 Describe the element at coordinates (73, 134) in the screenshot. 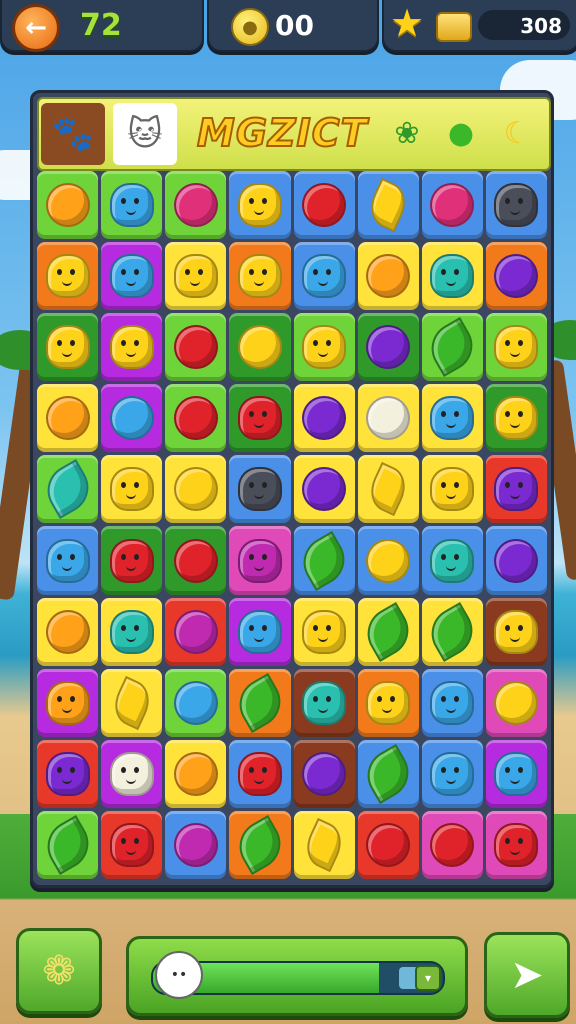

I see `raccoon-avatar-icon: 🐾` at that location.